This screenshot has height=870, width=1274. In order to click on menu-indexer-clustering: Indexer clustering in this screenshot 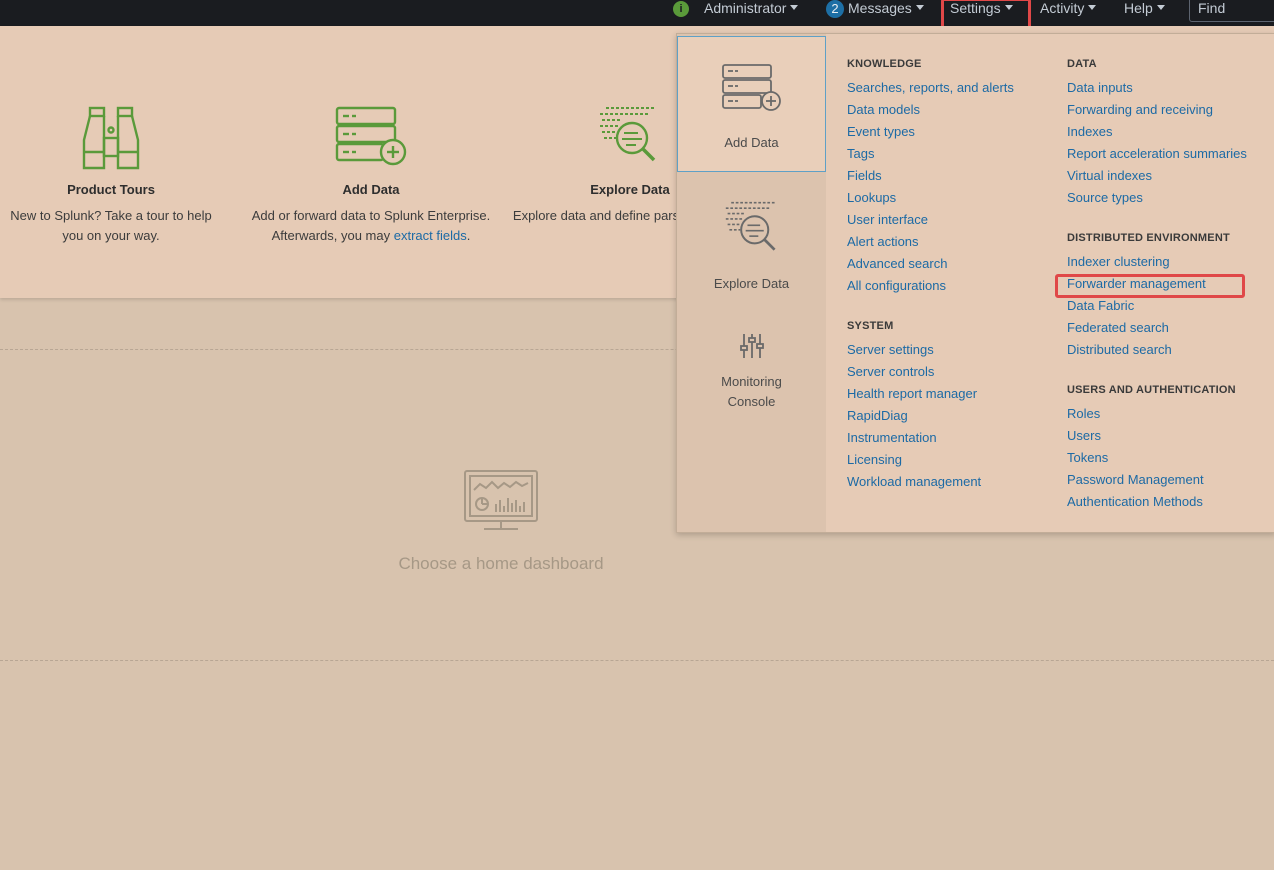, I will do `click(1118, 261)`.